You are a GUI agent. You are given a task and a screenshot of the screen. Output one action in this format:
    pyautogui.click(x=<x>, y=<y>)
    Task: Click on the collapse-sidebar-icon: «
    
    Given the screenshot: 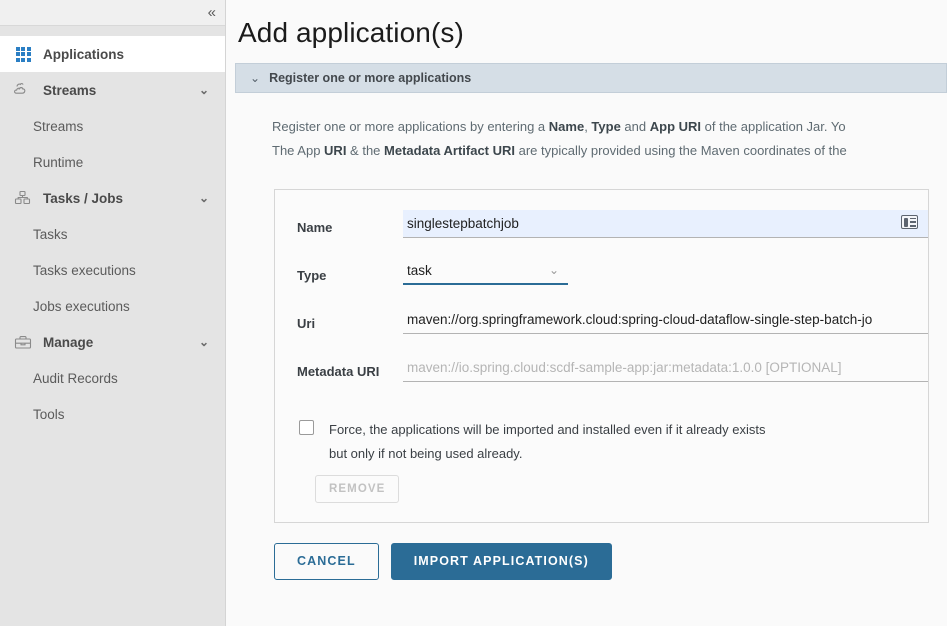 What is the action you would take?
    pyautogui.click(x=212, y=12)
    